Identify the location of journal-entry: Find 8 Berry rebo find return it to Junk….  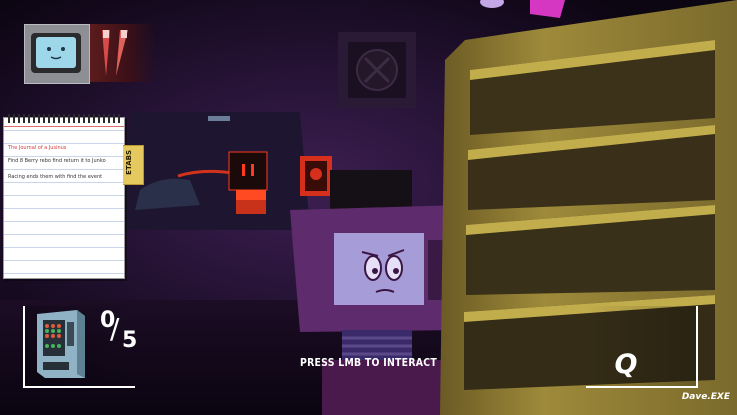
(57, 161).